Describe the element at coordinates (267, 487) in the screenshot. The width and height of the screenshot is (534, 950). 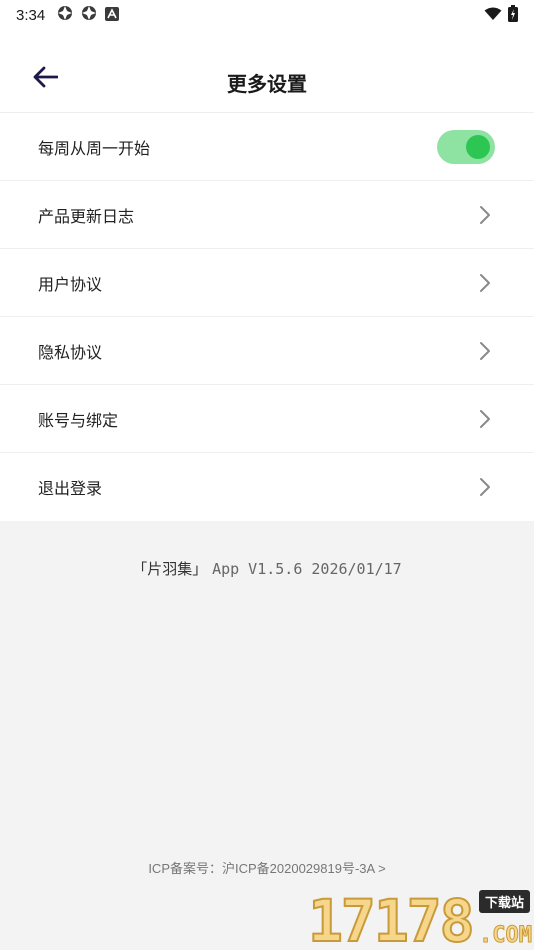
I see `setting-logout: 退出登录` at that location.